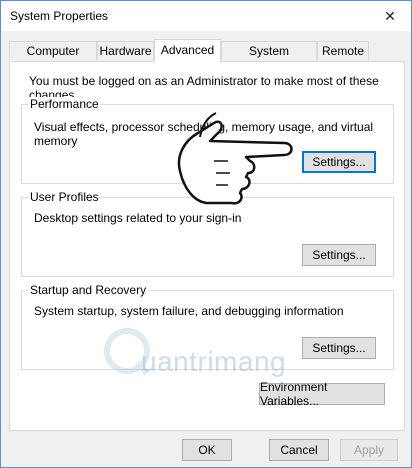 This screenshot has height=468, width=412. Describe the element at coordinates (214, 361) in the screenshot. I see `watermark-text: uantrimang` at that location.